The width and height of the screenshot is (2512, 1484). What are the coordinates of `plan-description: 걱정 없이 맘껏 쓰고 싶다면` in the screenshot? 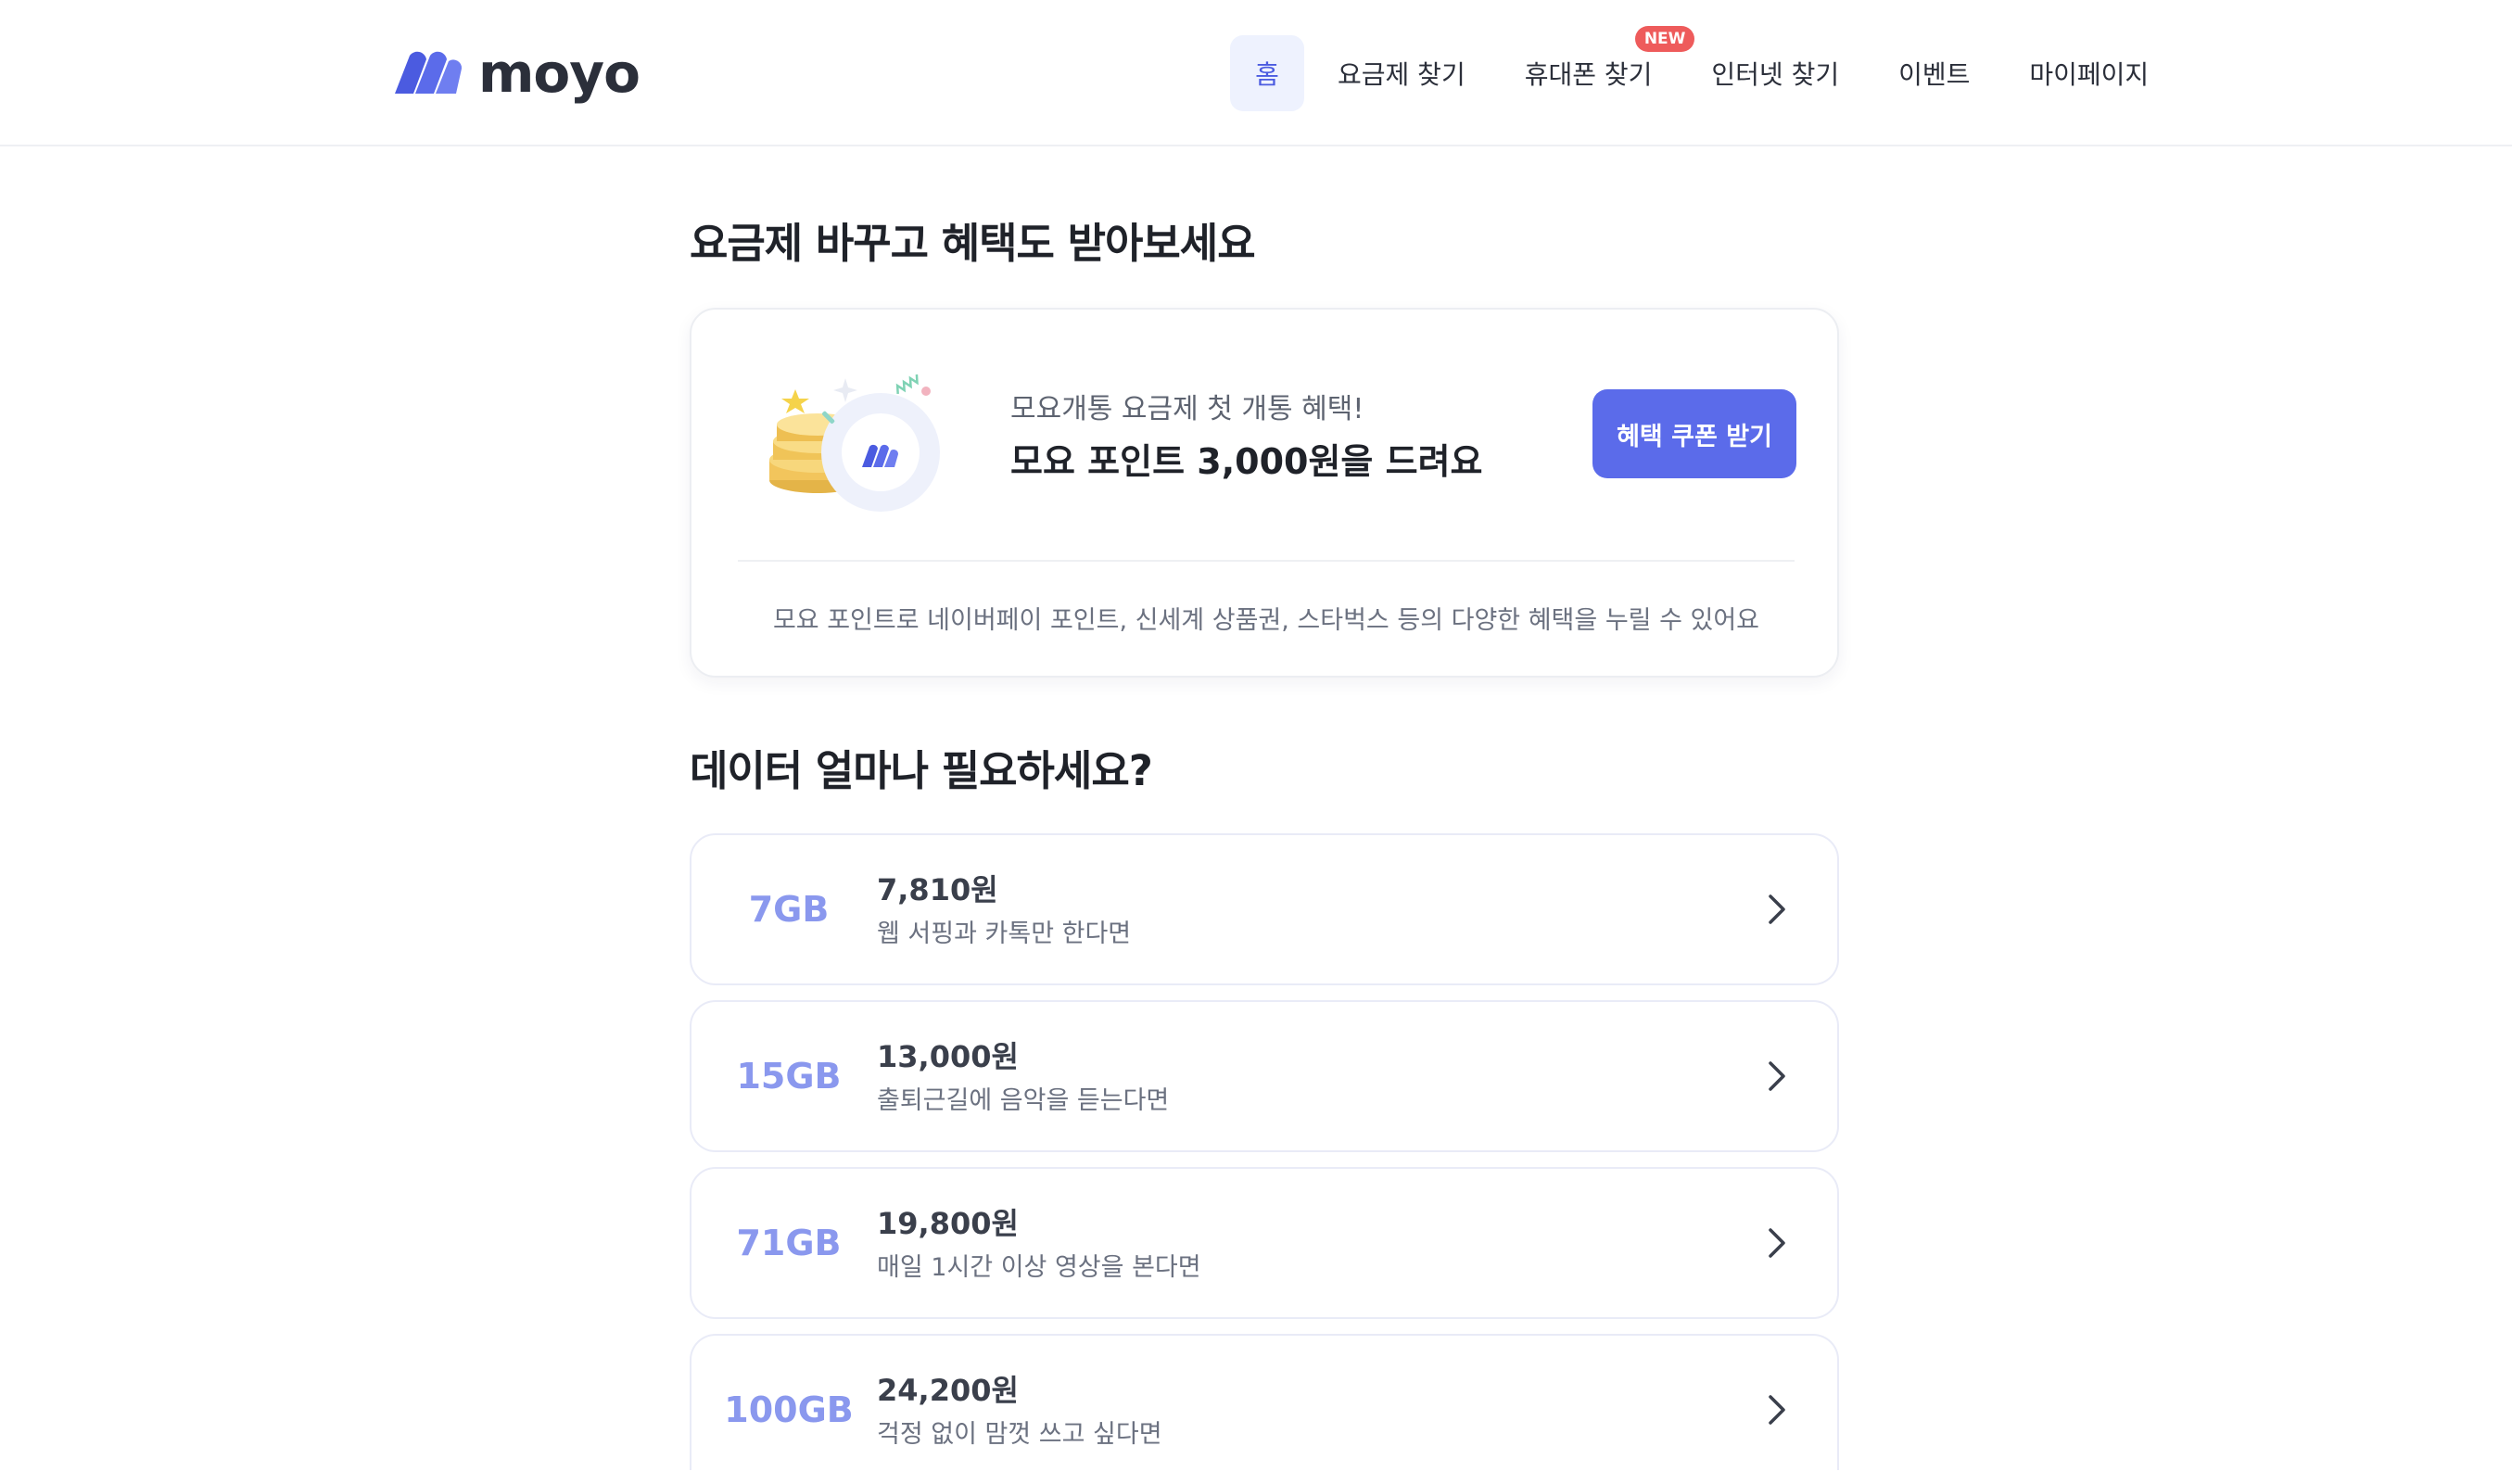 It's located at (1019, 1434).